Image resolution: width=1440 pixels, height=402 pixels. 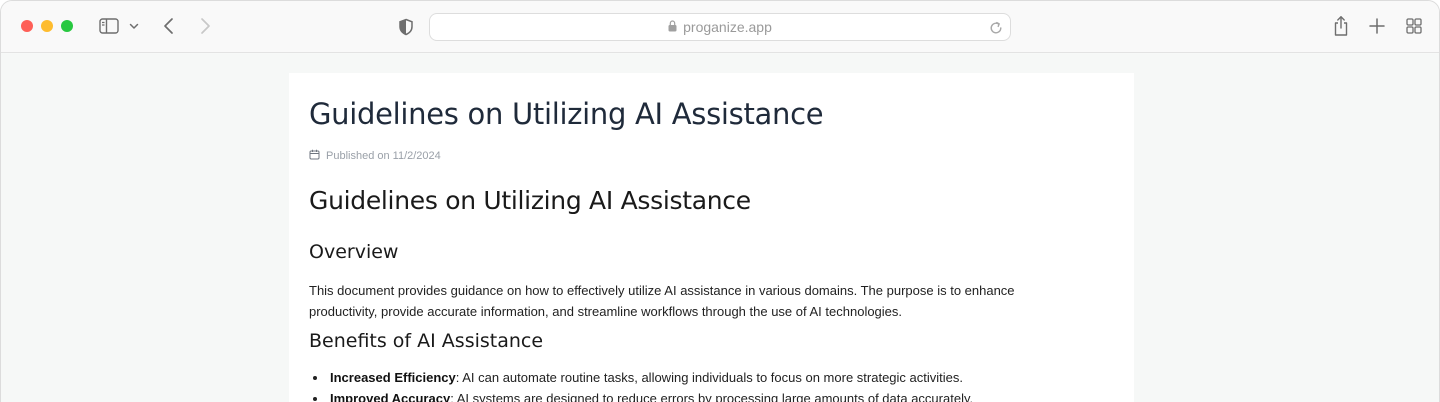 What do you see at coordinates (406, 27) in the screenshot?
I see `shield-icon` at bounding box center [406, 27].